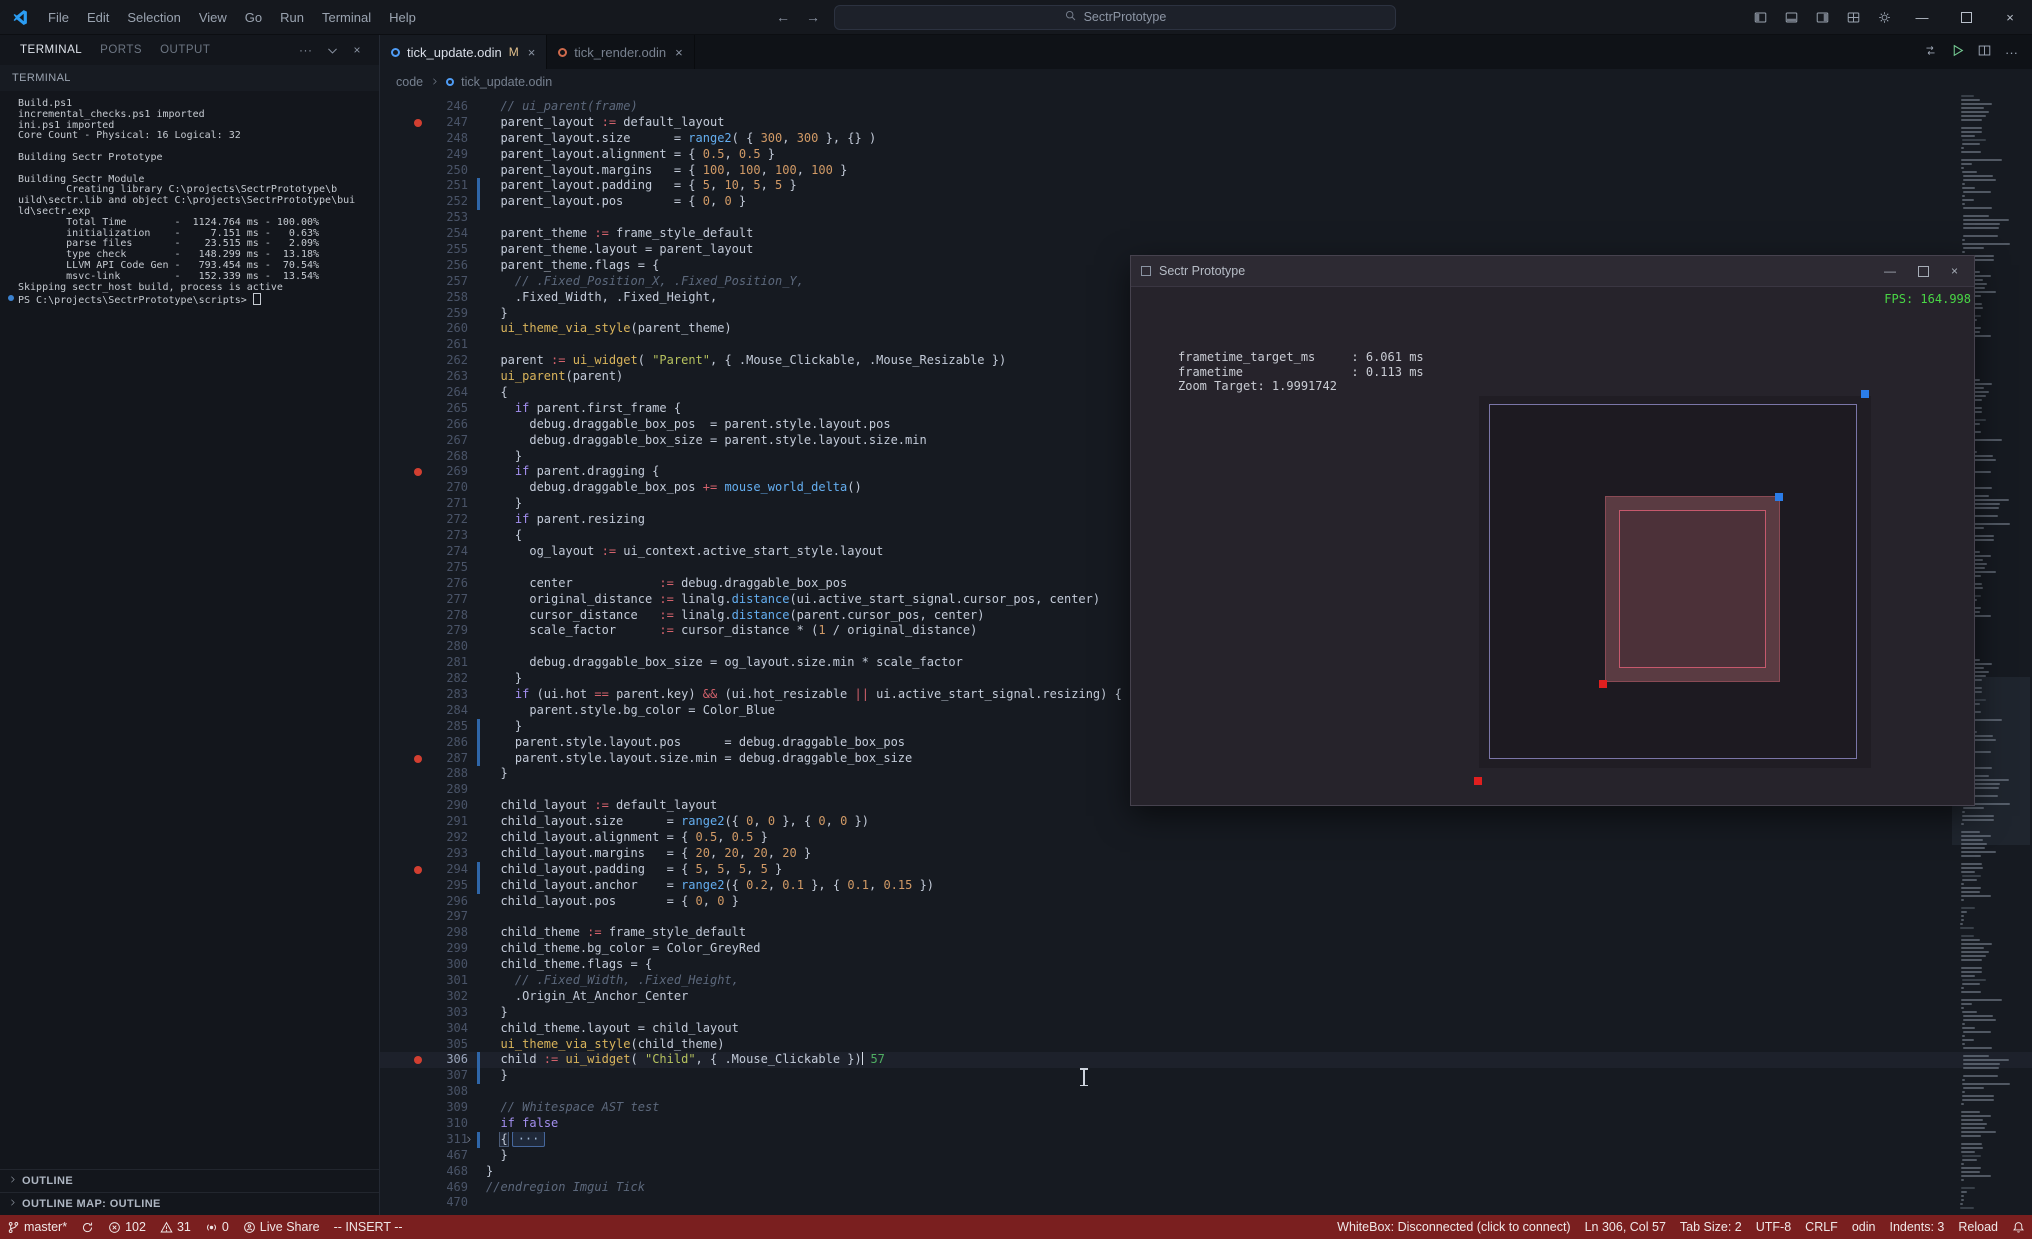 The image size is (2032, 1239). What do you see at coordinates (424, 1124) in the screenshot?
I see `line-number: 310` at bounding box center [424, 1124].